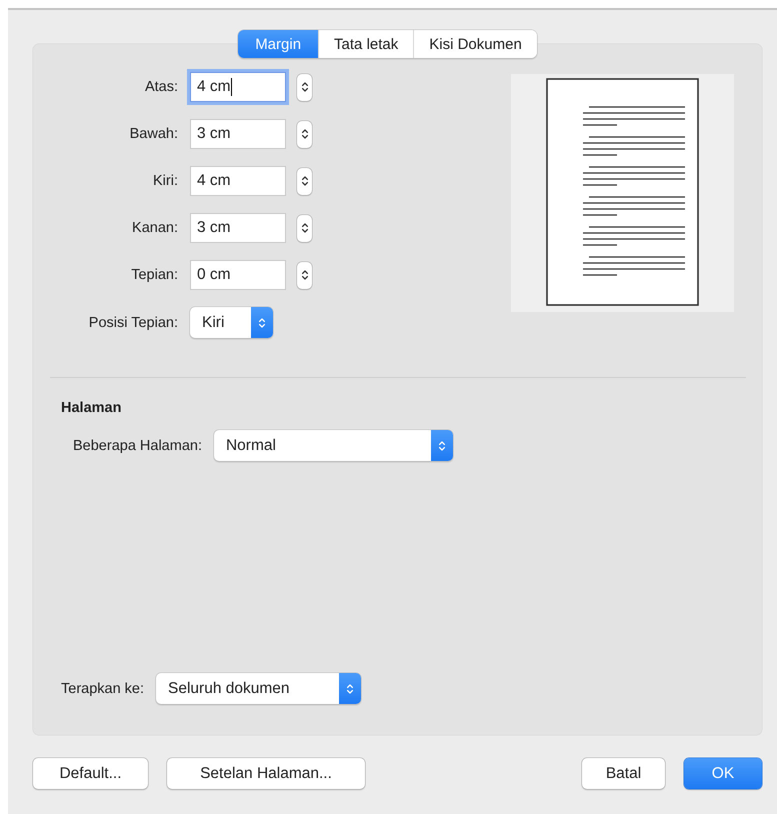 The width and height of the screenshot is (777, 814). What do you see at coordinates (91, 408) in the screenshot?
I see `section-title: Halaman` at bounding box center [91, 408].